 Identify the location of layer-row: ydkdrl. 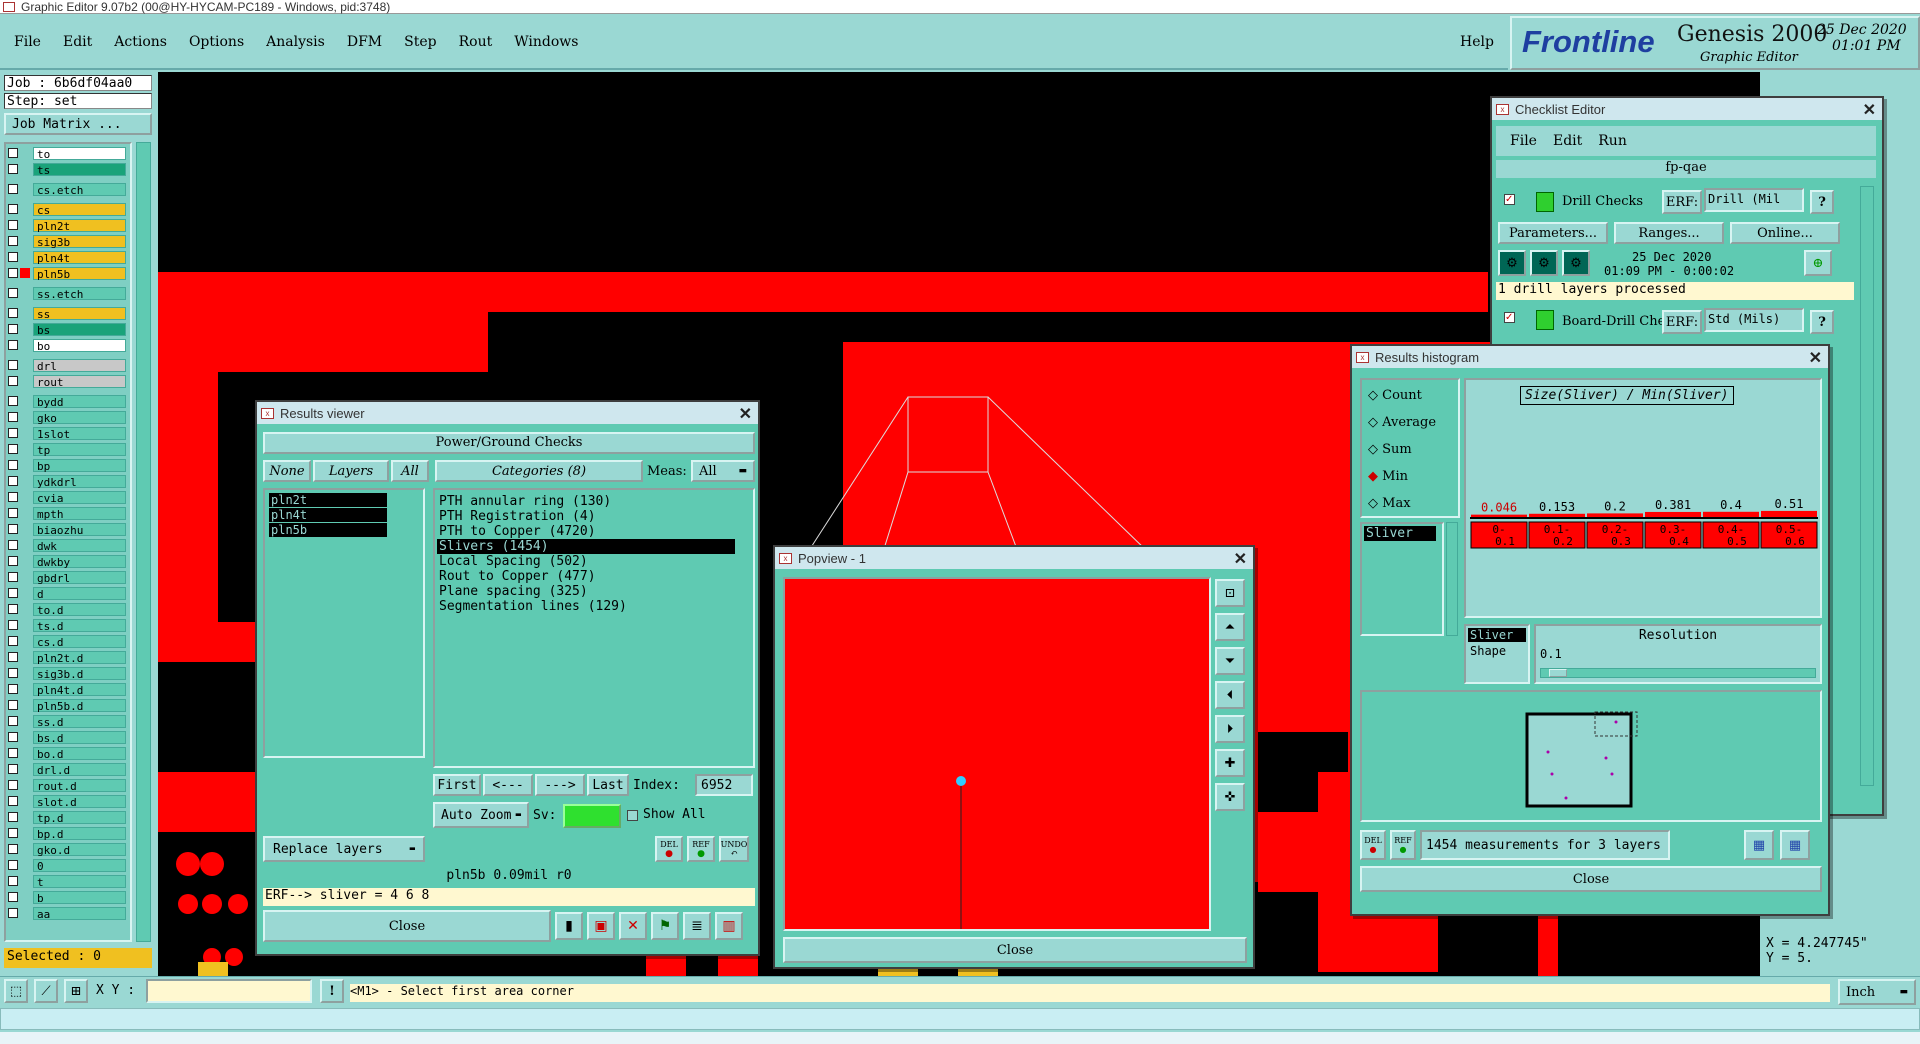
(67, 481).